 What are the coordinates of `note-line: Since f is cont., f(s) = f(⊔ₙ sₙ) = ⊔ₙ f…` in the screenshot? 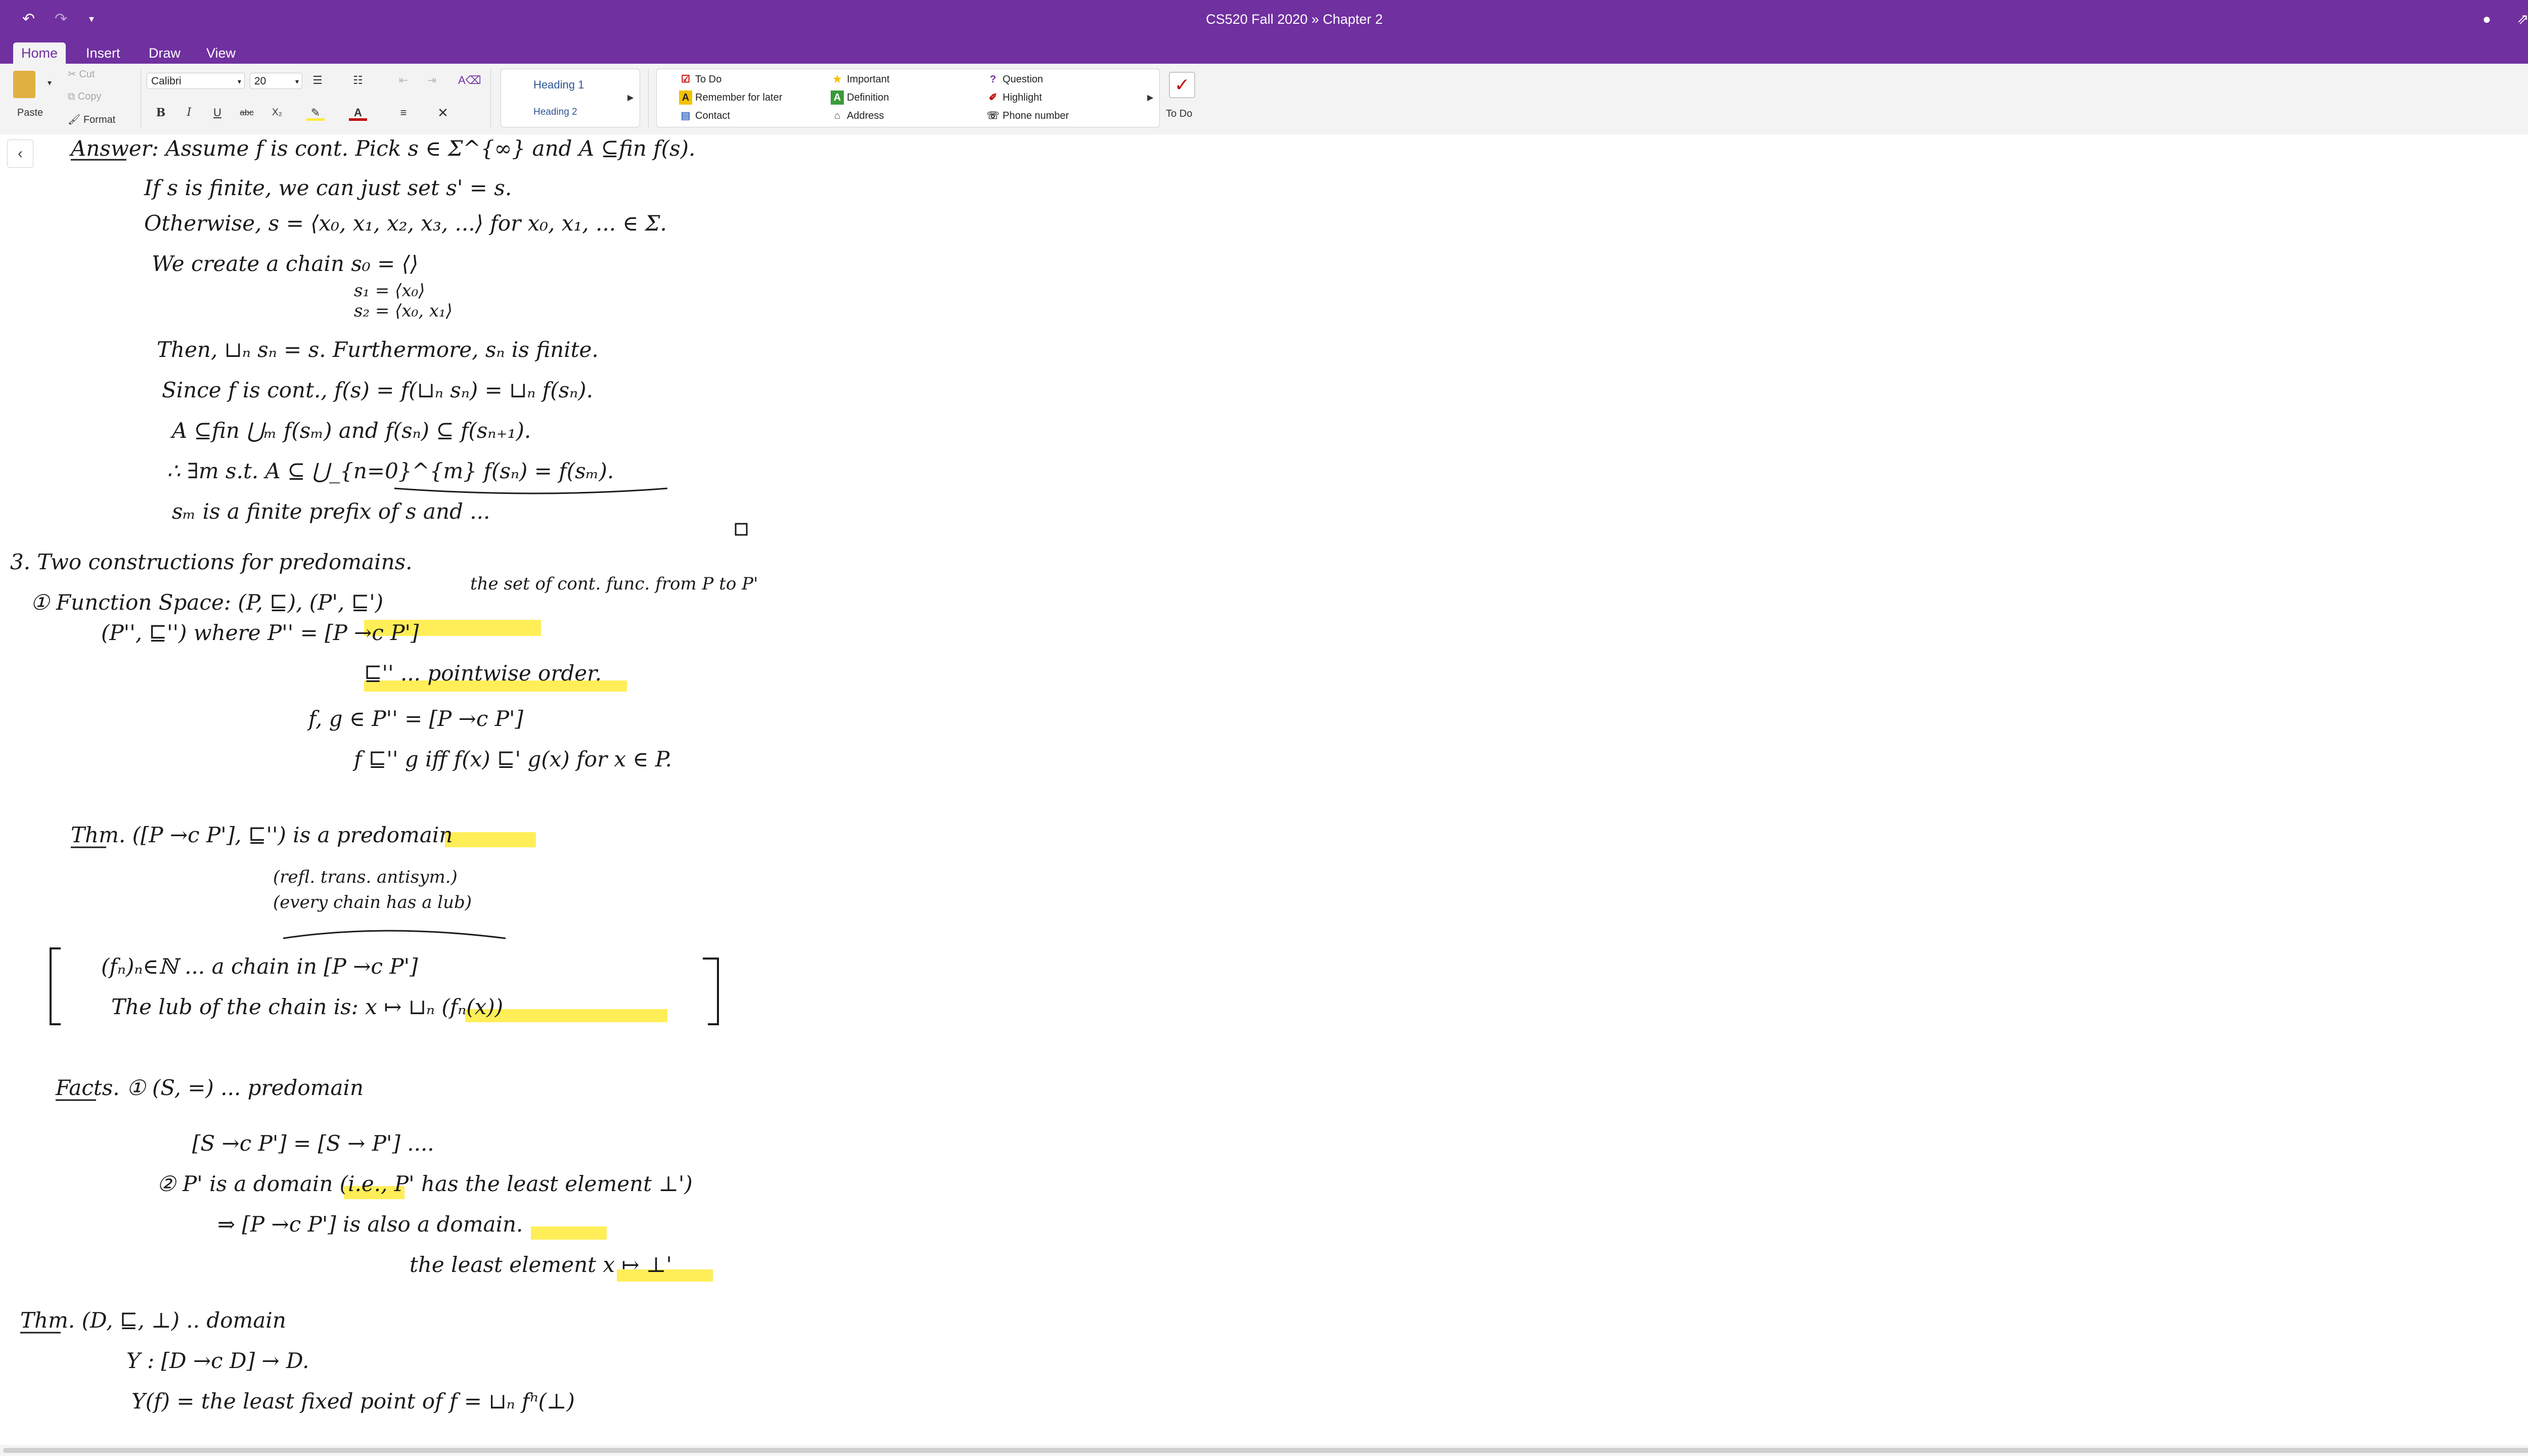 It's located at (378, 390).